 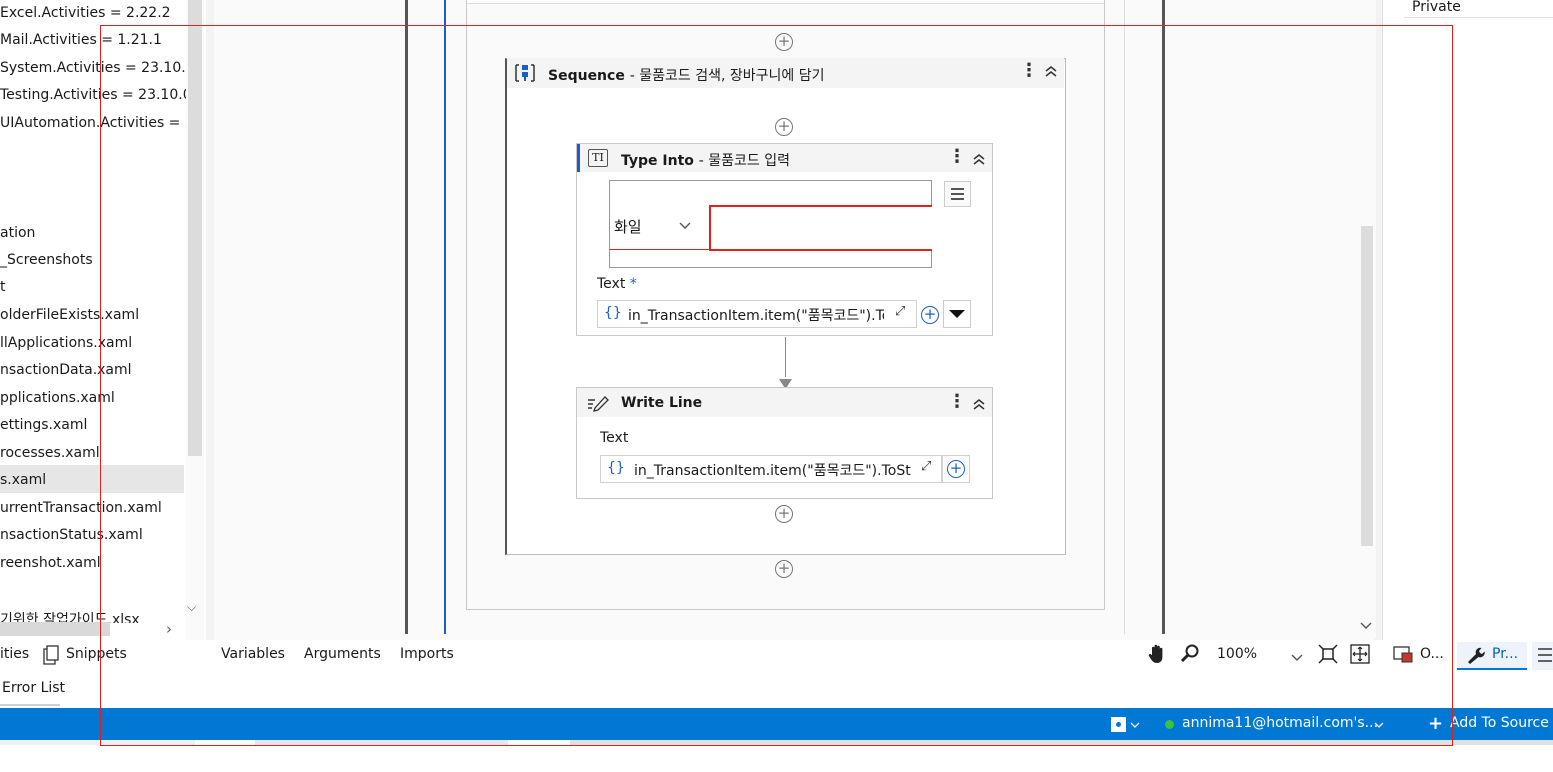 What do you see at coordinates (1360, 656) in the screenshot?
I see `overview-icon` at bounding box center [1360, 656].